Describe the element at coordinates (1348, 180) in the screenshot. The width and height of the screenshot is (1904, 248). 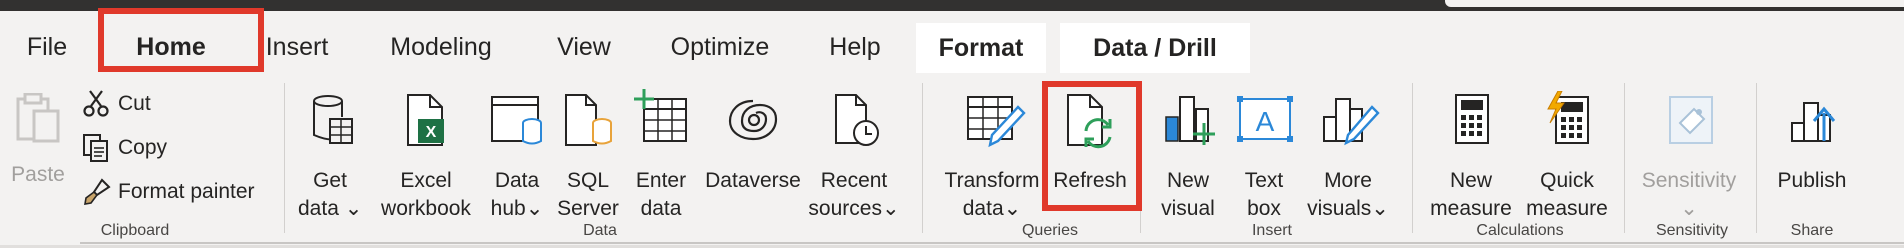
I see `more-visuals-label-1: More` at that location.